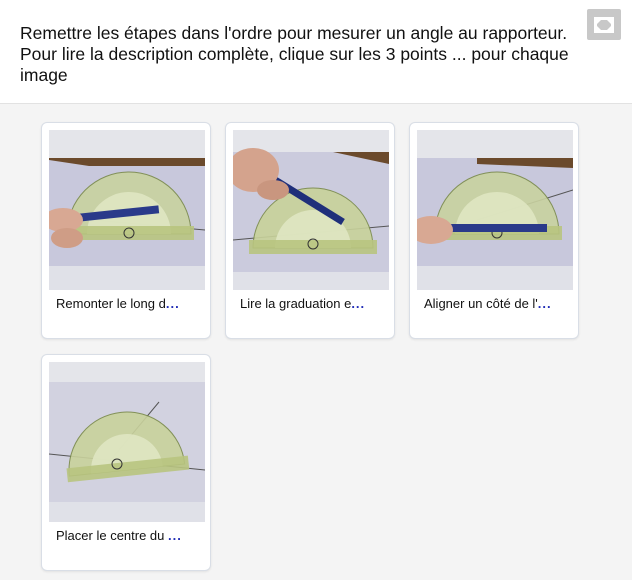 This screenshot has width=632, height=580. I want to click on instruction-line-3: image, so click(44, 75).